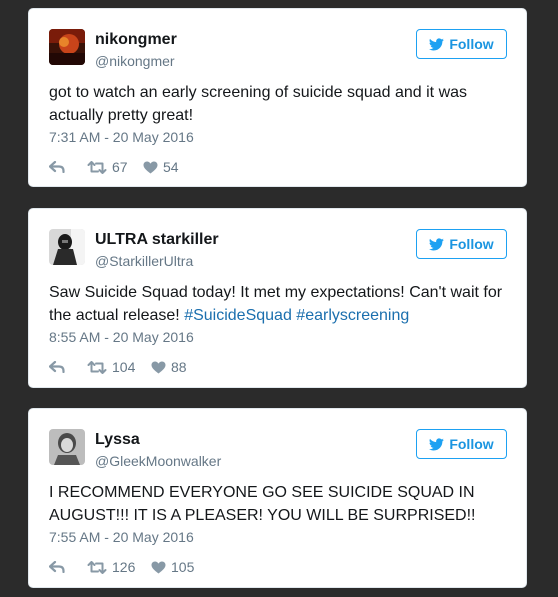  What do you see at coordinates (135, 61) in the screenshot?
I see `user-handle: @nikongmer` at bounding box center [135, 61].